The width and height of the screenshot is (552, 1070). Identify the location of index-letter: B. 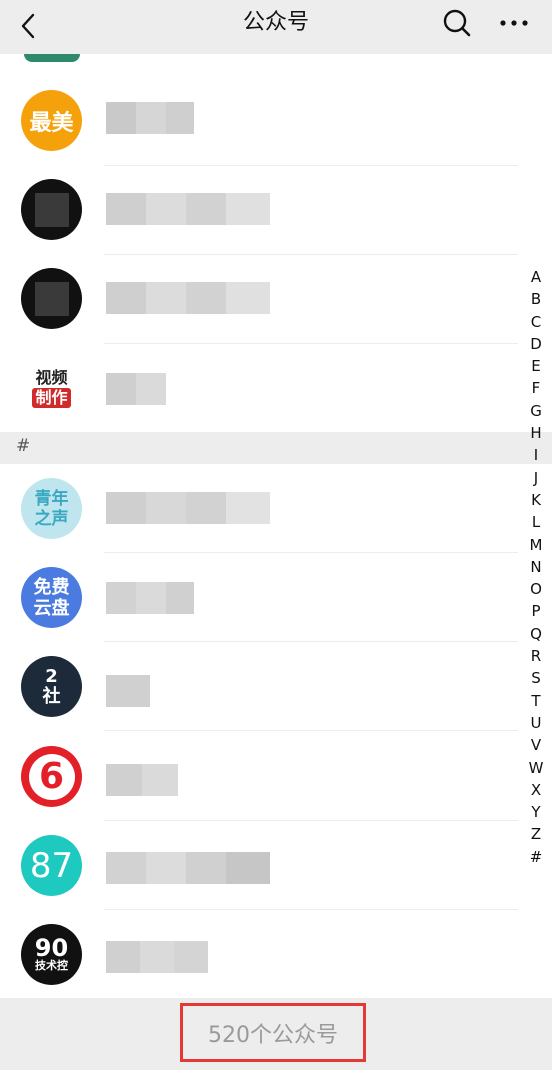
(536, 299).